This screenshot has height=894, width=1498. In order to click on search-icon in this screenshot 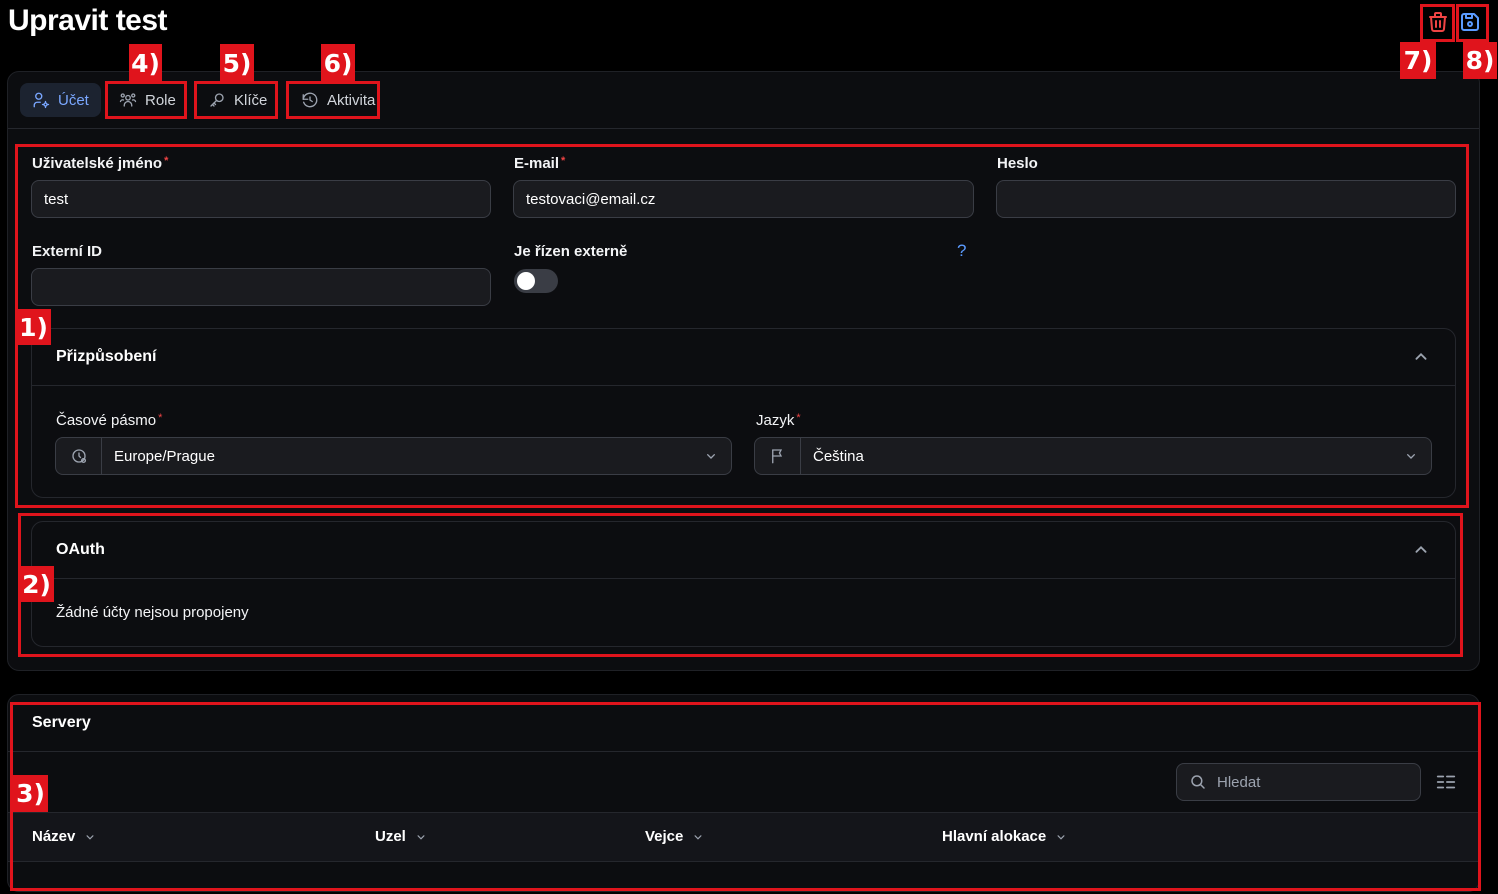, I will do `click(1198, 782)`.